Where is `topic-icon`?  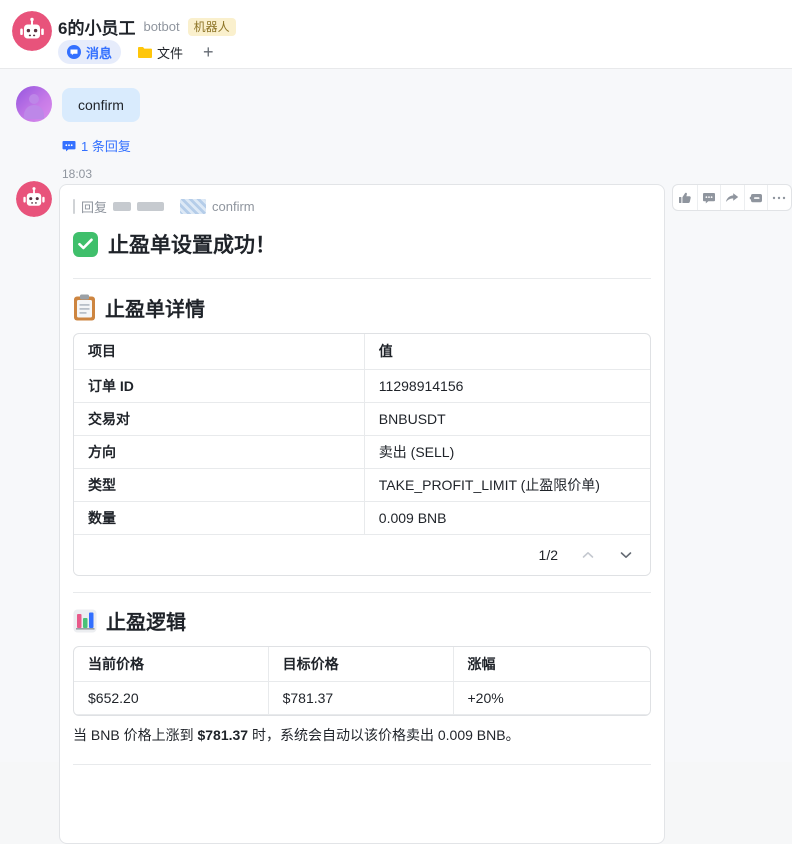 topic-icon is located at coordinates (755, 197).